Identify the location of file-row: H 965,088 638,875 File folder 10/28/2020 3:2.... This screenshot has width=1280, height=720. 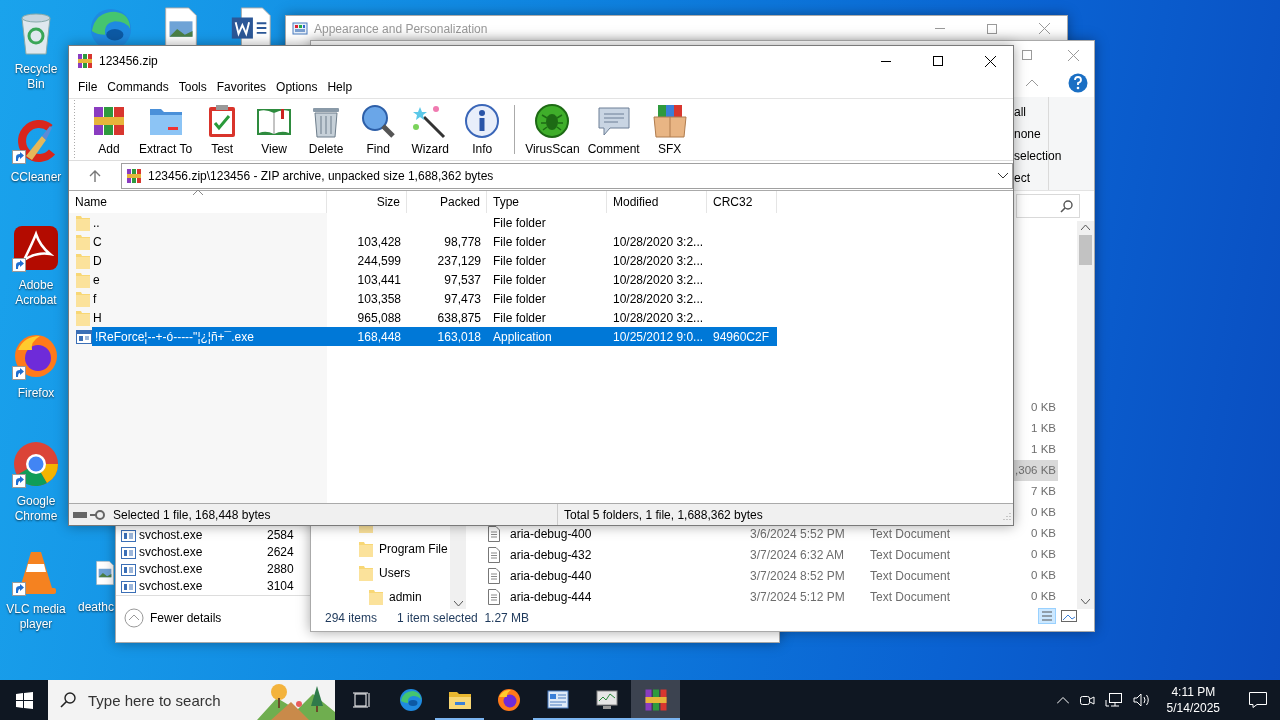
(541, 317).